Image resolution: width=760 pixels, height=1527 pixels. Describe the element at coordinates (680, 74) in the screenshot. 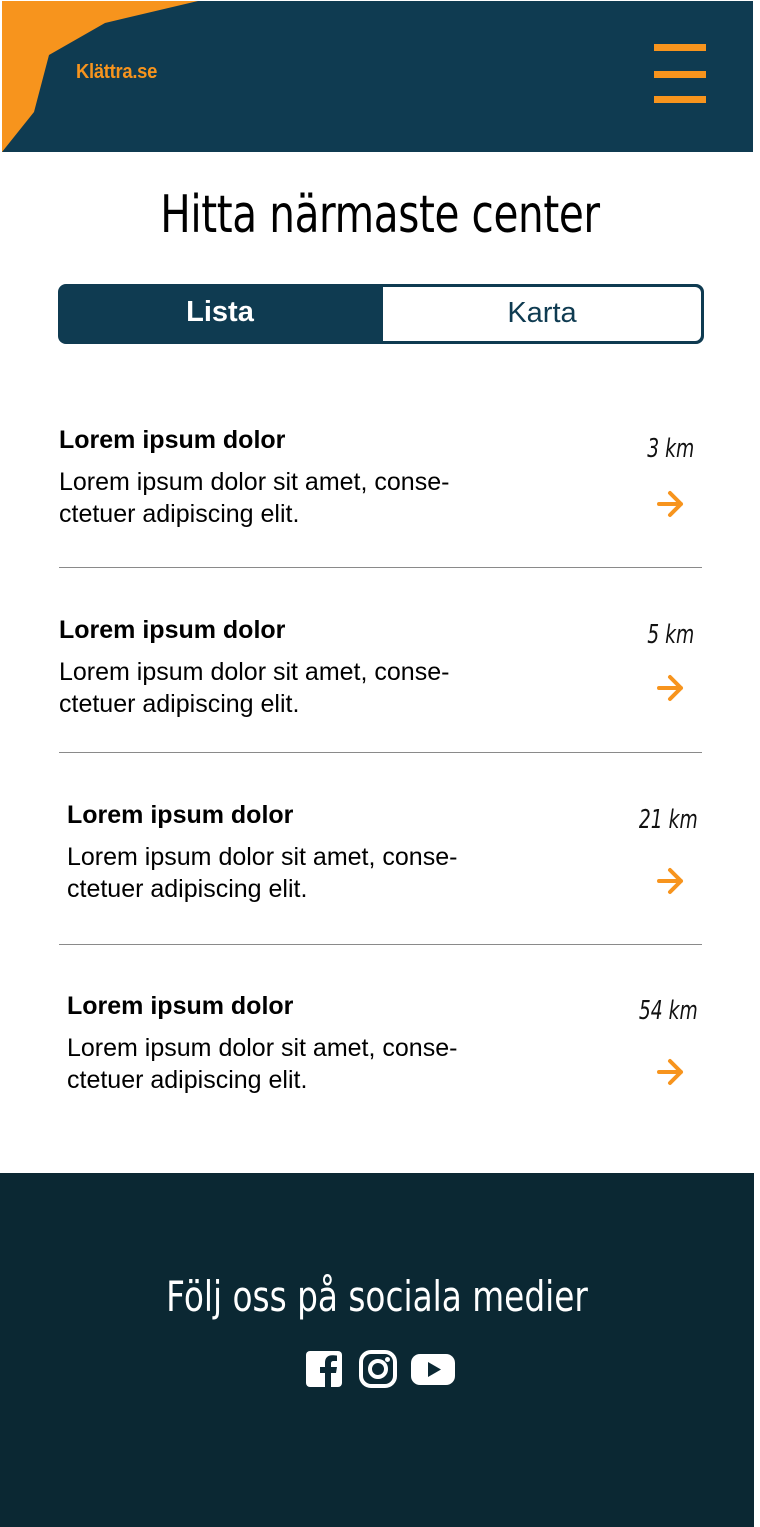

I see `hamburger-menu-icon` at that location.